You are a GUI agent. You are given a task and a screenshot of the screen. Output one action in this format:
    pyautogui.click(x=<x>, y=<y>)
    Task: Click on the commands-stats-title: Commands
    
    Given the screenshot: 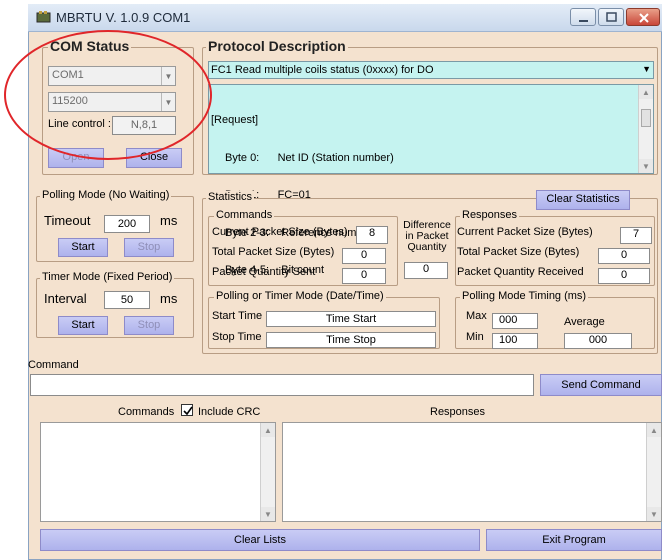 What is the action you would take?
    pyautogui.click(x=244, y=215)
    